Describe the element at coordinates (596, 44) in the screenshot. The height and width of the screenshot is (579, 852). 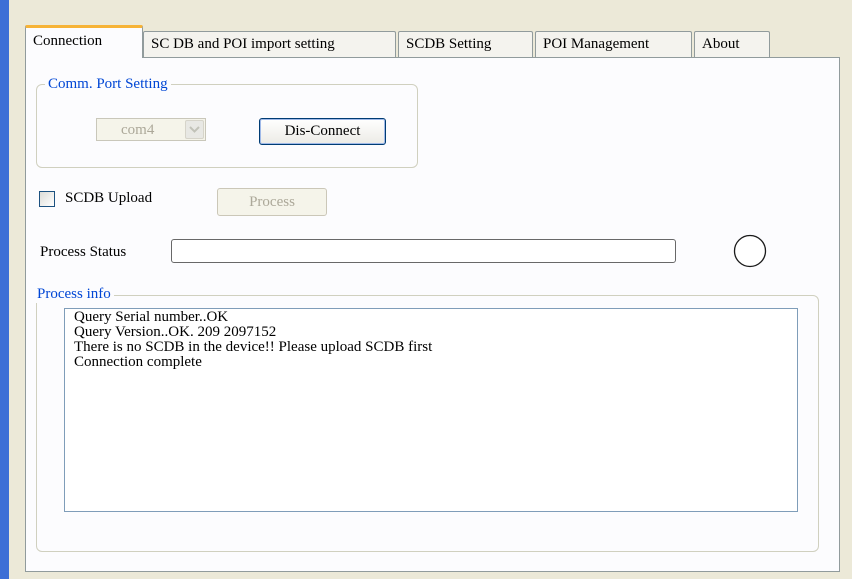
I see `tab-poi-management-label: POI Management` at that location.